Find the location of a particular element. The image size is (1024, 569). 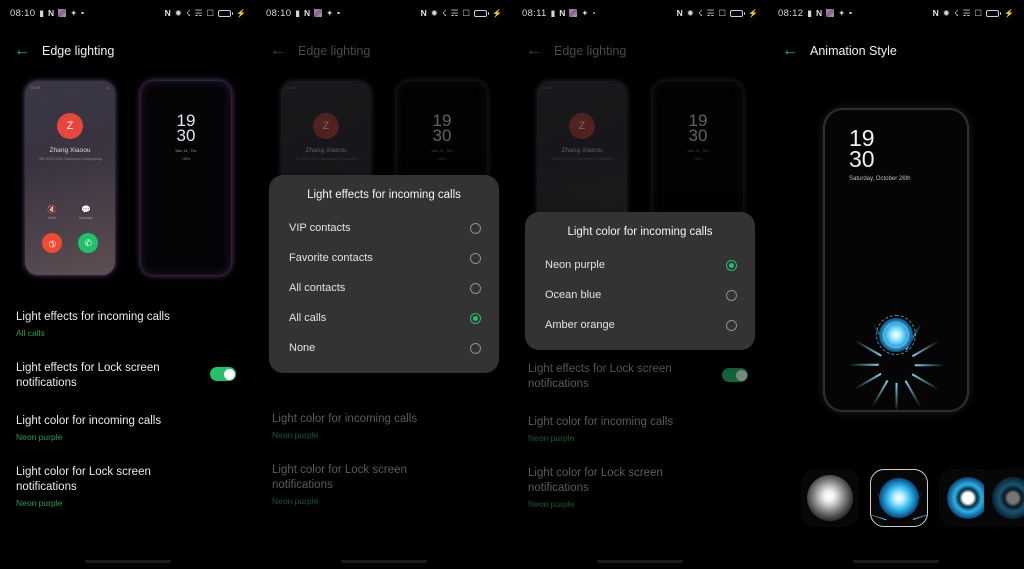

option-all-contacts: All contacts is located at coordinates (384, 288).